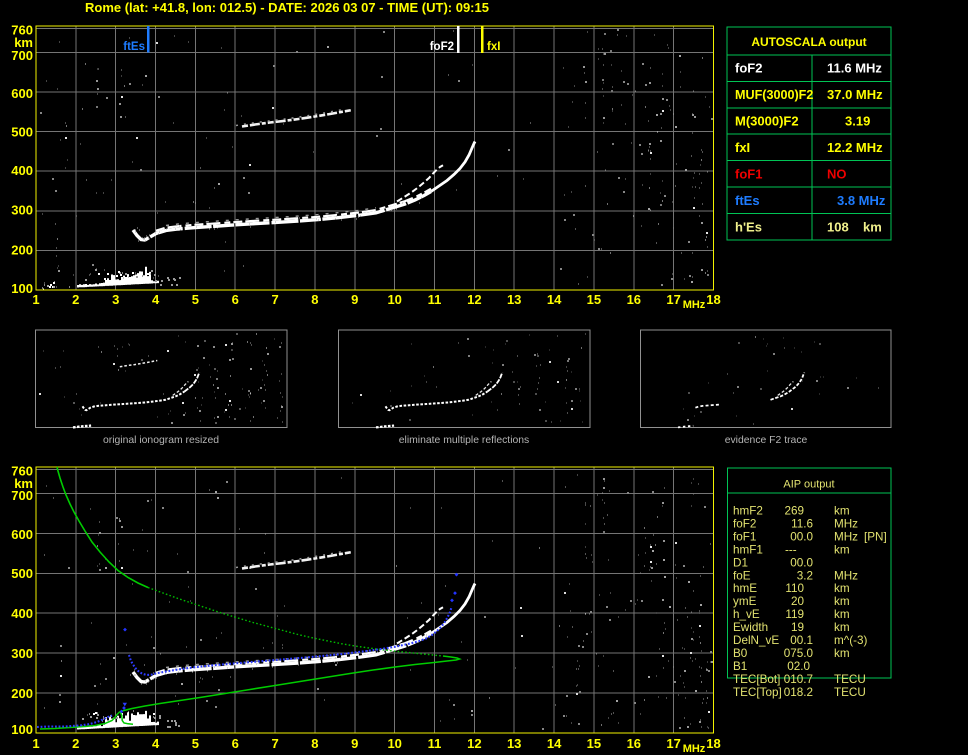 This screenshot has width=968, height=755. What do you see at coordinates (805, 575) in the screenshot?
I see `svg-text: 3.2` at bounding box center [805, 575].